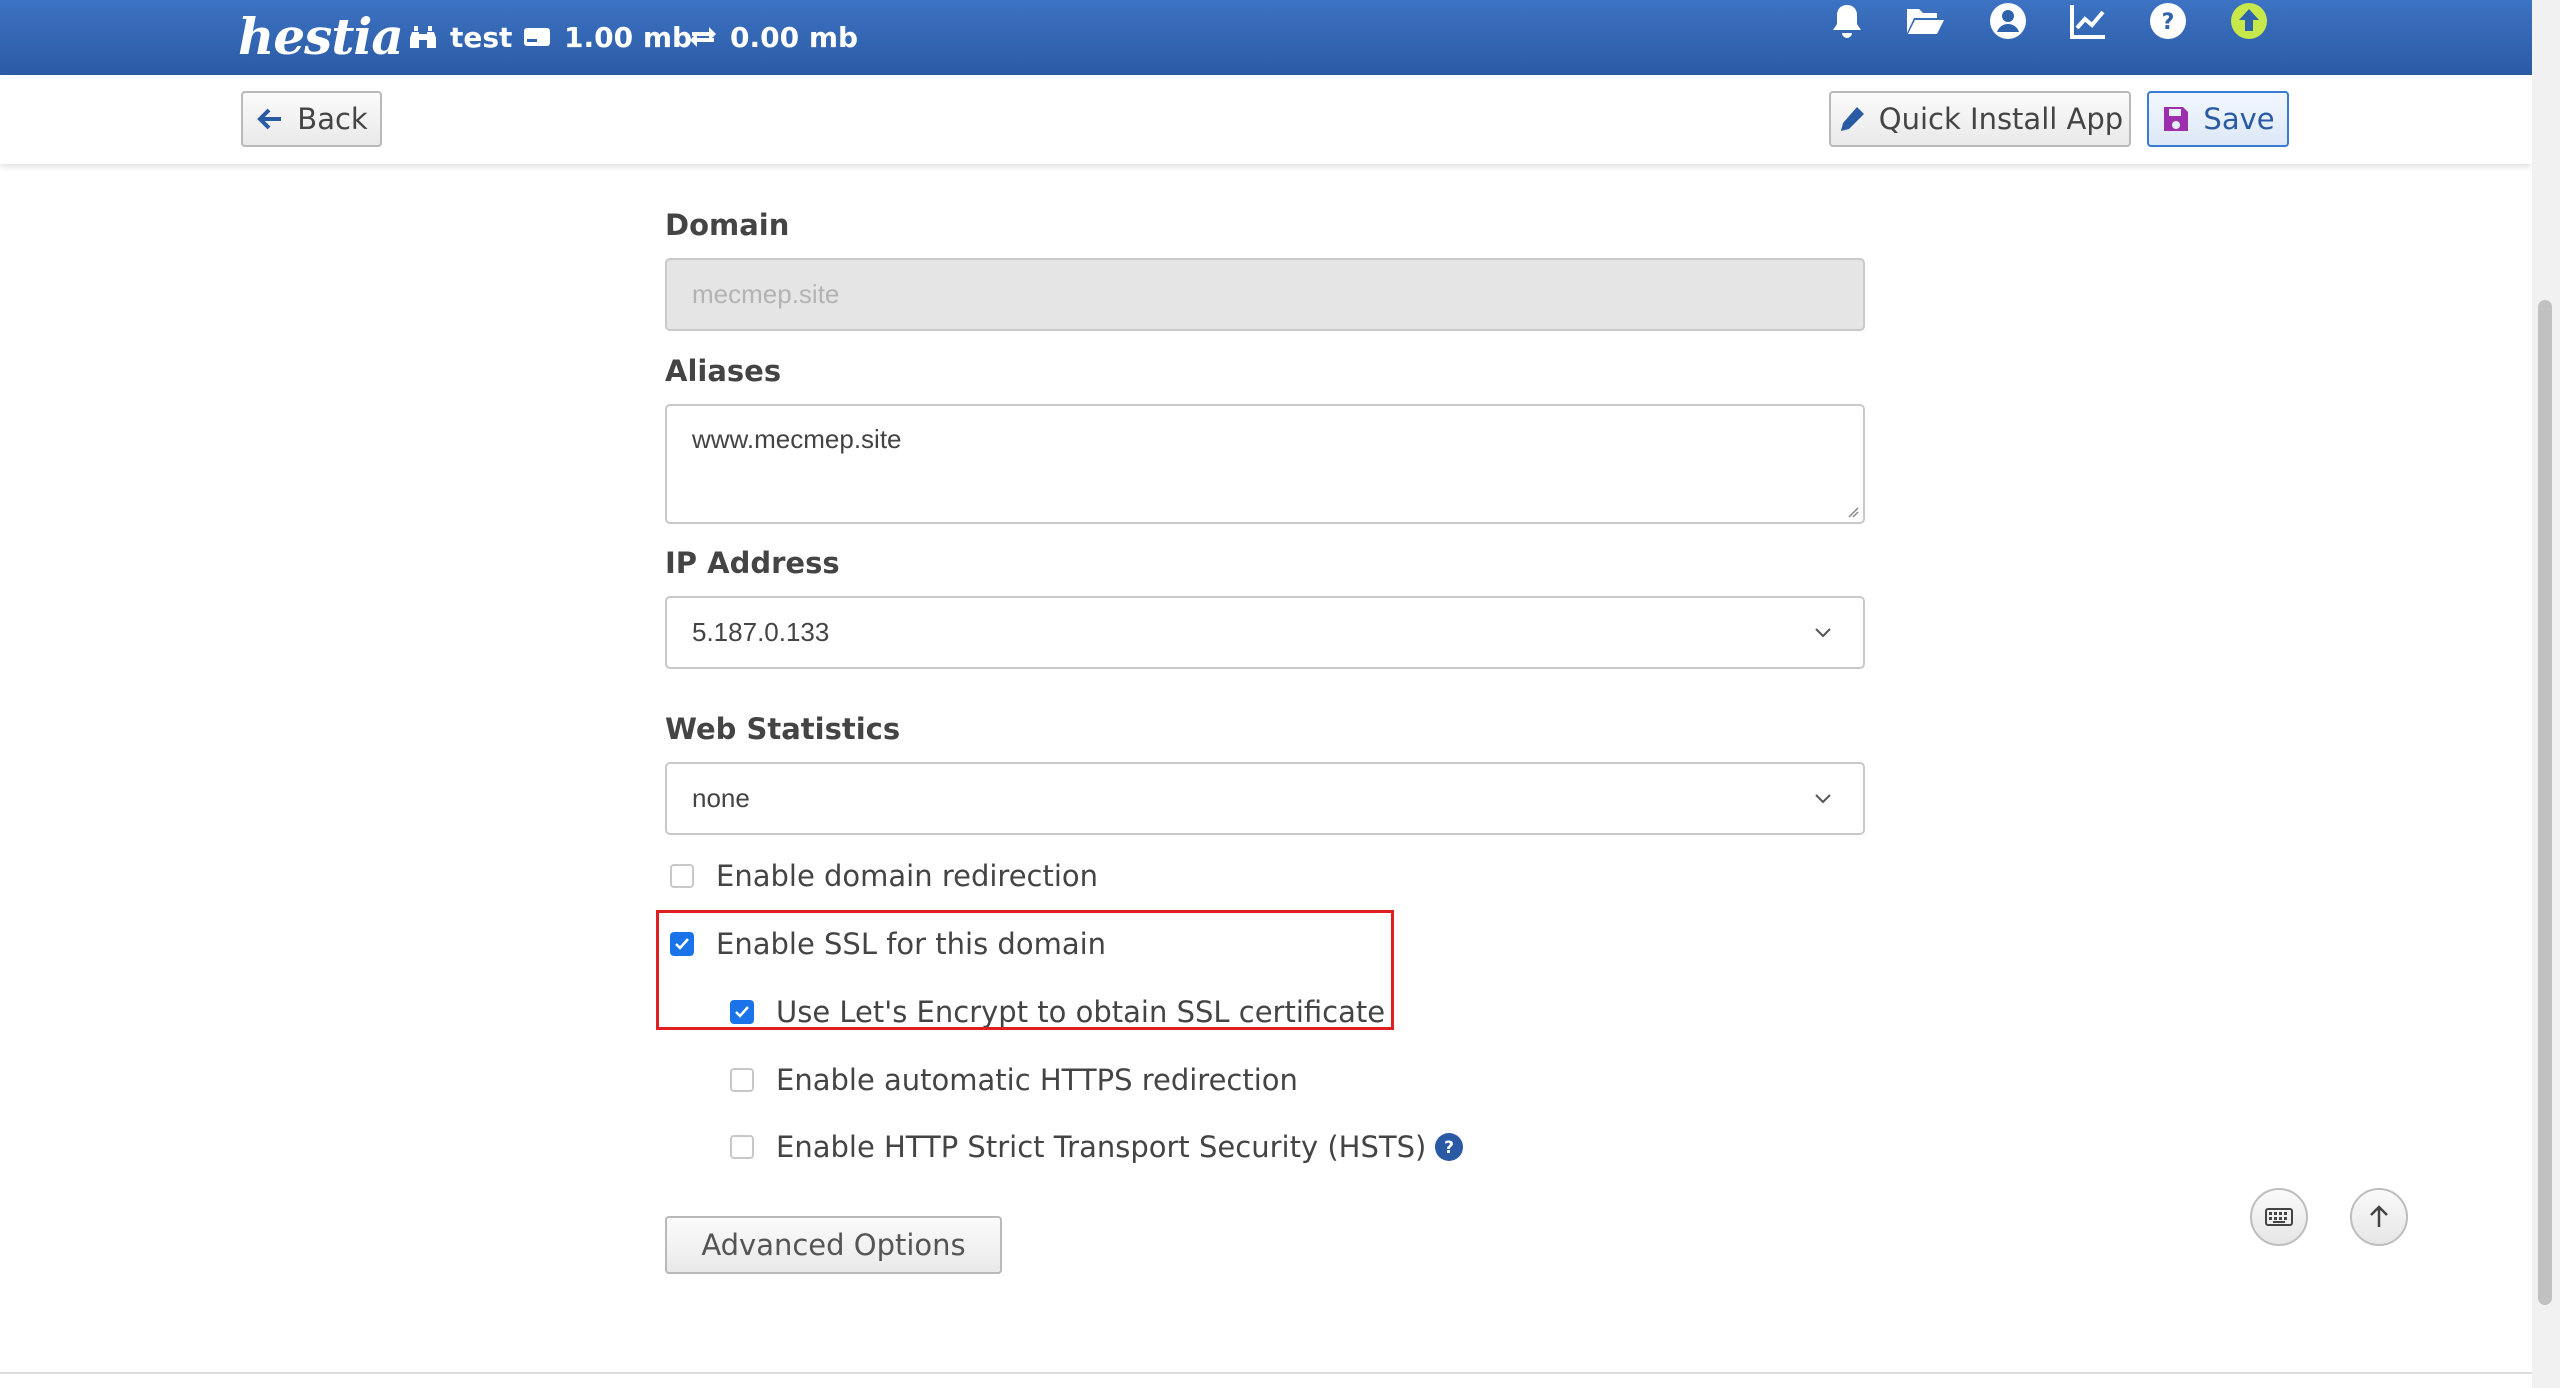 Image resolution: width=2560 pixels, height=1388 pixels. What do you see at coordinates (833, 1245) in the screenshot?
I see `advanced-options-button: Advanced Options` at bounding box center [833, 1245].